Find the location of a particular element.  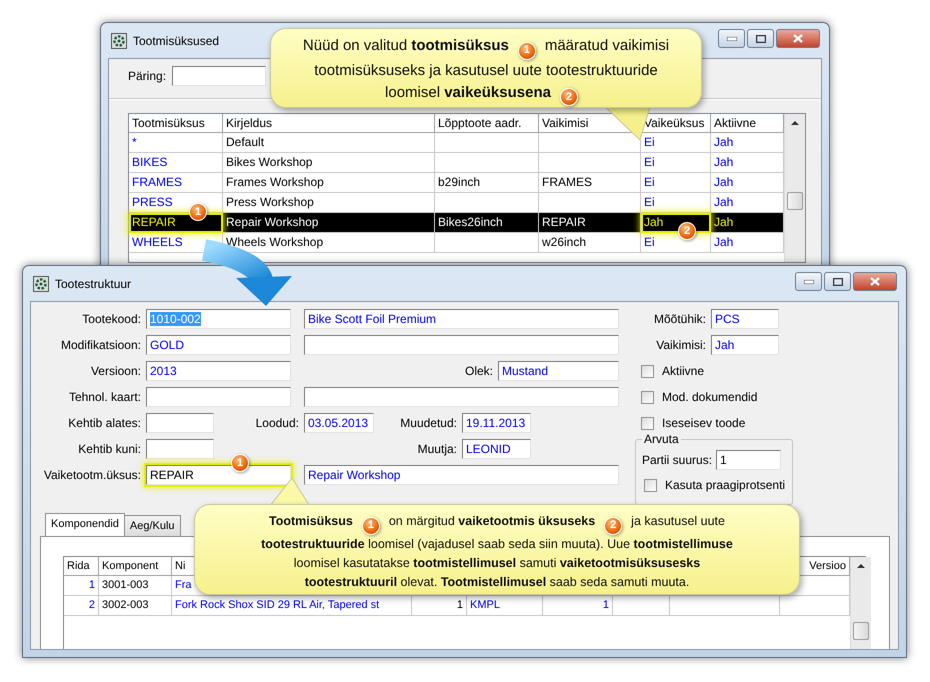

table-cell: Bikes26inch is located at coordinates (470, 222).